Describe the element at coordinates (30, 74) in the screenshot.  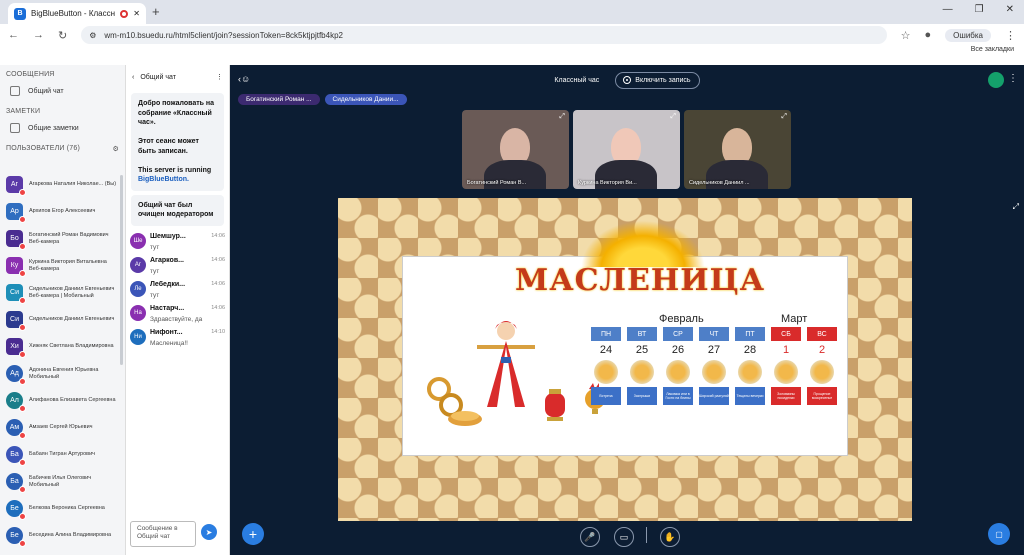
I see `messages-header: СООБЩЕНИЯ` at that location.